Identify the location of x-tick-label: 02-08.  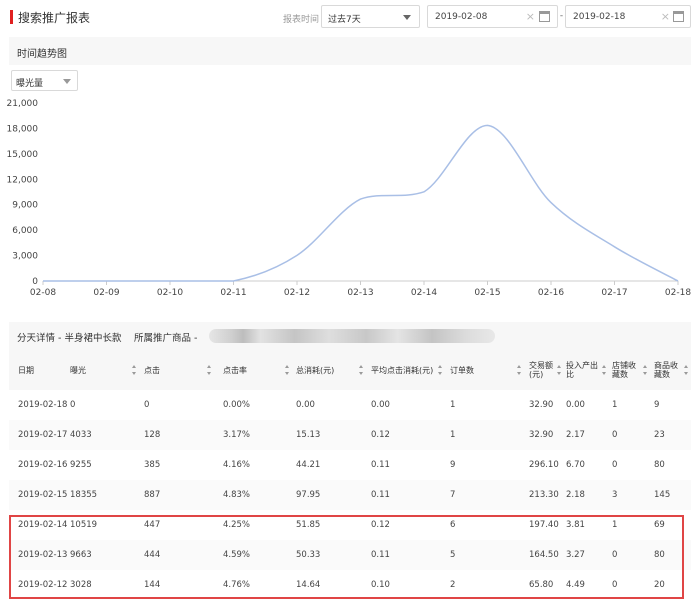
(43, 293).